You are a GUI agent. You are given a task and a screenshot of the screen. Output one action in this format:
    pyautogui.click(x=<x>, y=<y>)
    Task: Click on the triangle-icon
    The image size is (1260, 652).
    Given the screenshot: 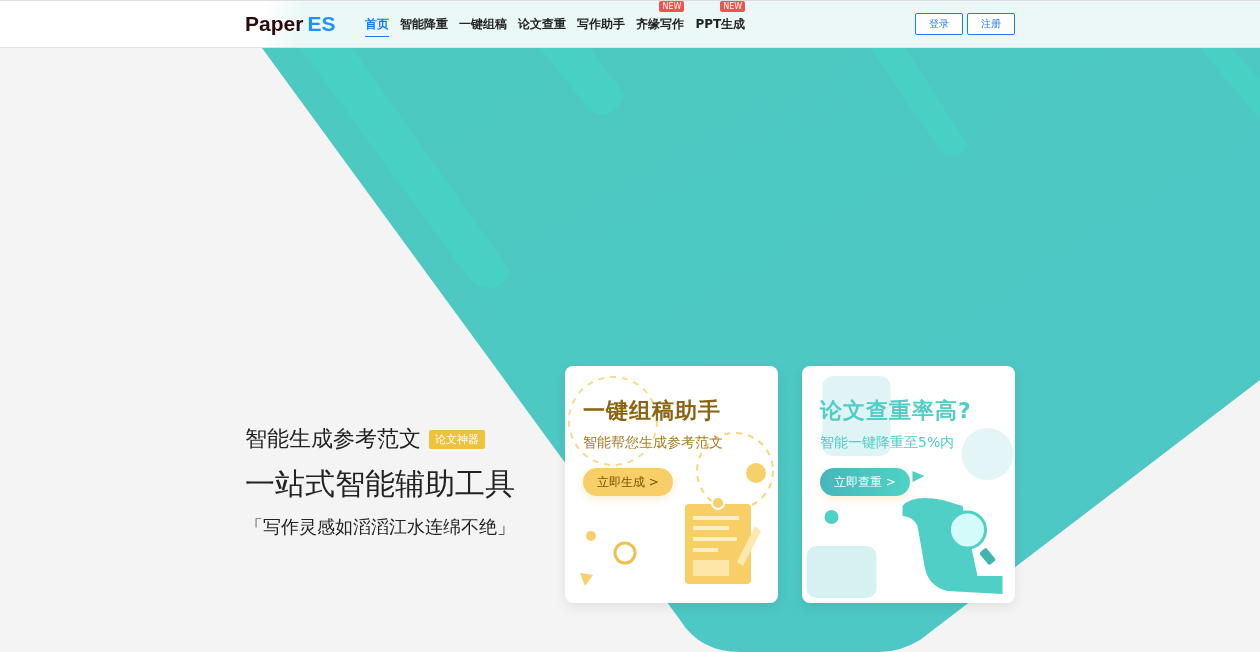 What is the action you would take?
    pyautogui.click(x=918, y=476)
    